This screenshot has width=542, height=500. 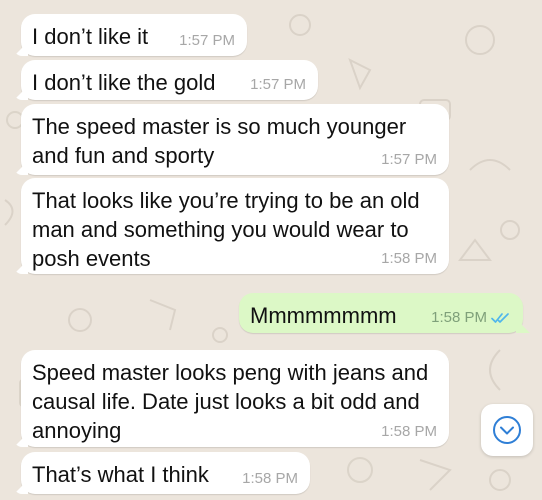 I want to click on message-text: I don’t like it, so click(x=90, y=36).